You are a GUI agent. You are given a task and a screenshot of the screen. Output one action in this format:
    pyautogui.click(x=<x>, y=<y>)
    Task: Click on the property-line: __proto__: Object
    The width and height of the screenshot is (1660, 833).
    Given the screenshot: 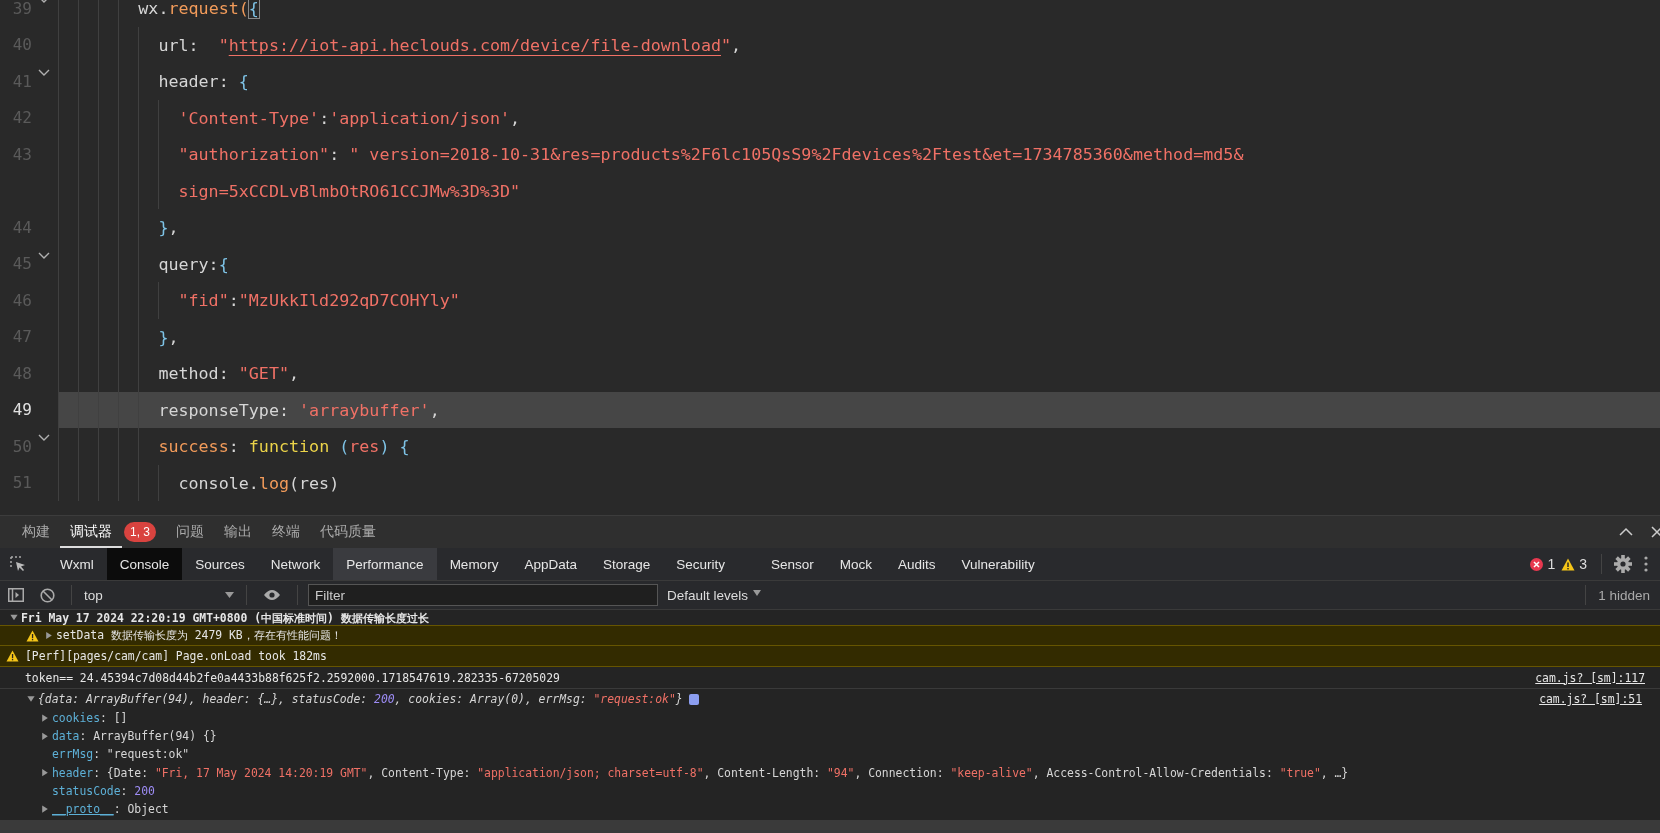 What is the action you would take?
    pyautogui.click(x=110, y=809)
    